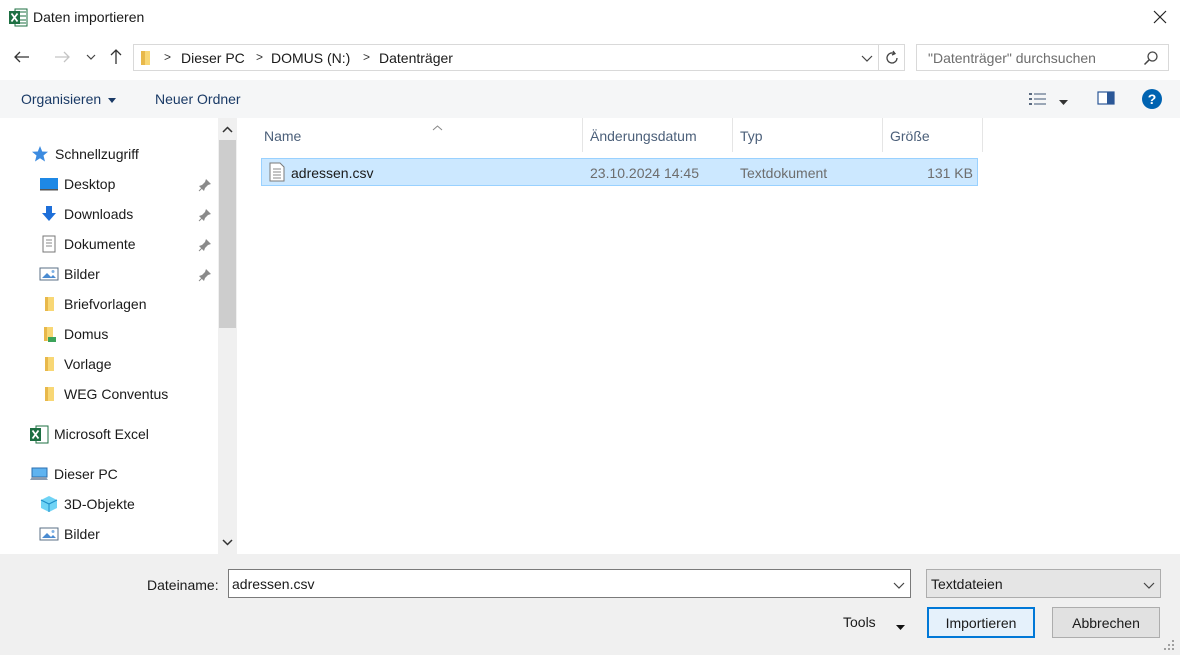  I want to click on breadcrumb-this-pc: Dieser PC, so click(213, 58).